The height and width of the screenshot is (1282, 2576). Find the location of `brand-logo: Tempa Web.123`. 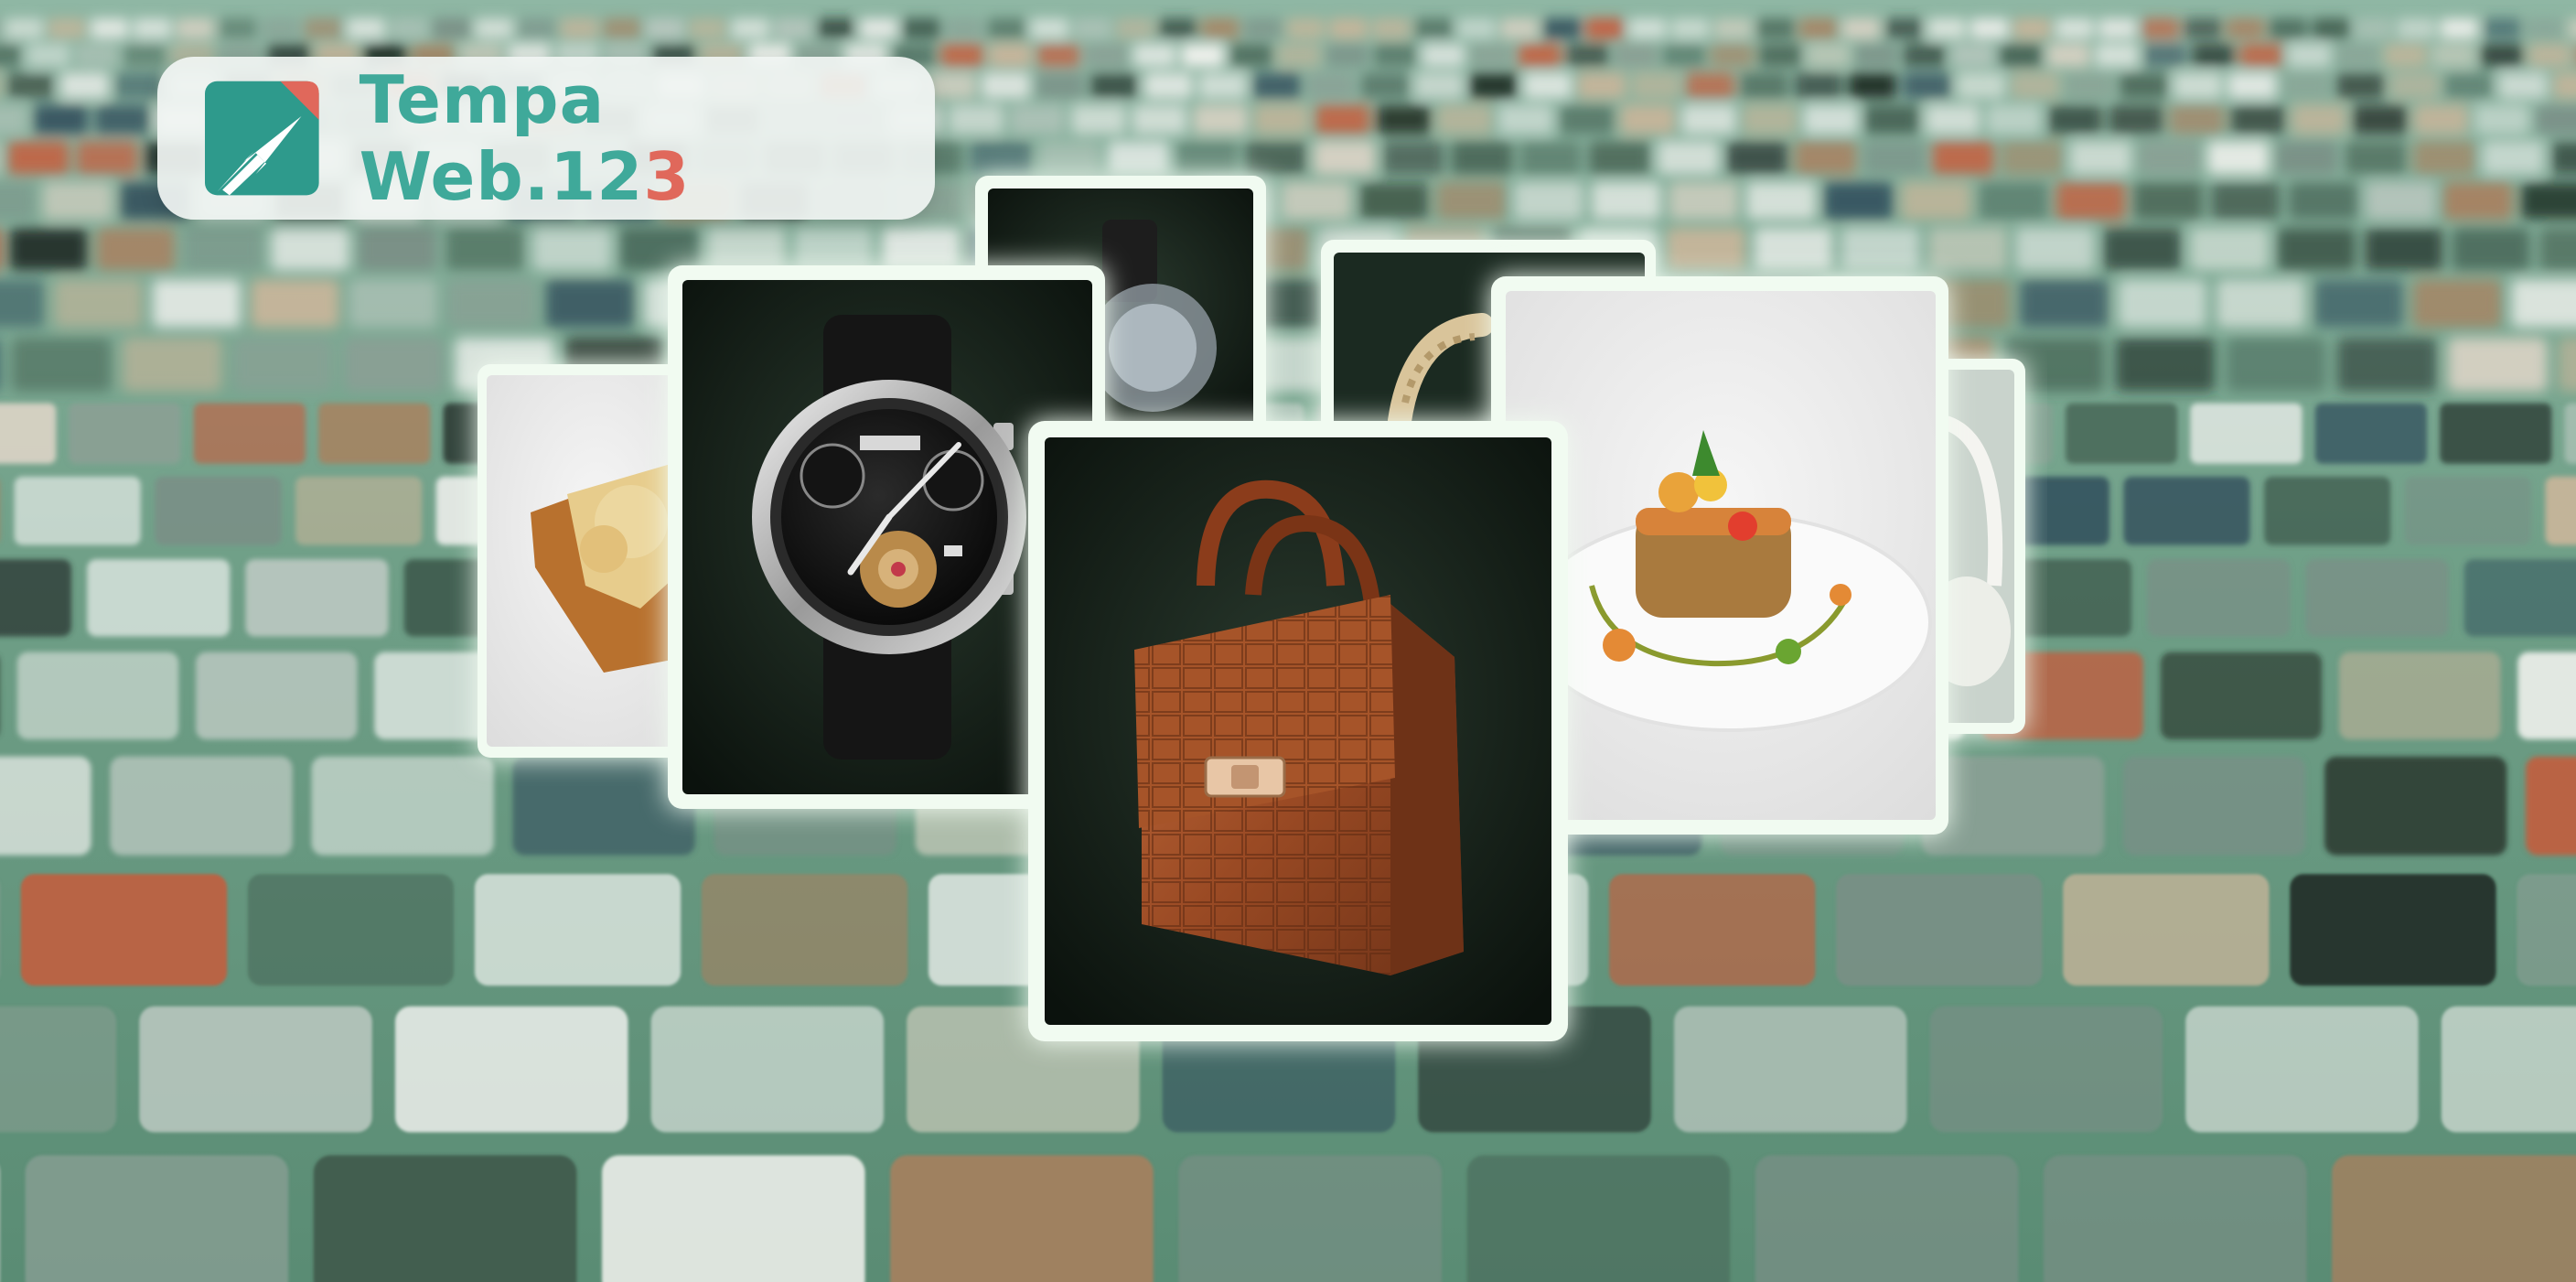

brand-logo: Tempa Web.123 is located at coordinates (546, 138).